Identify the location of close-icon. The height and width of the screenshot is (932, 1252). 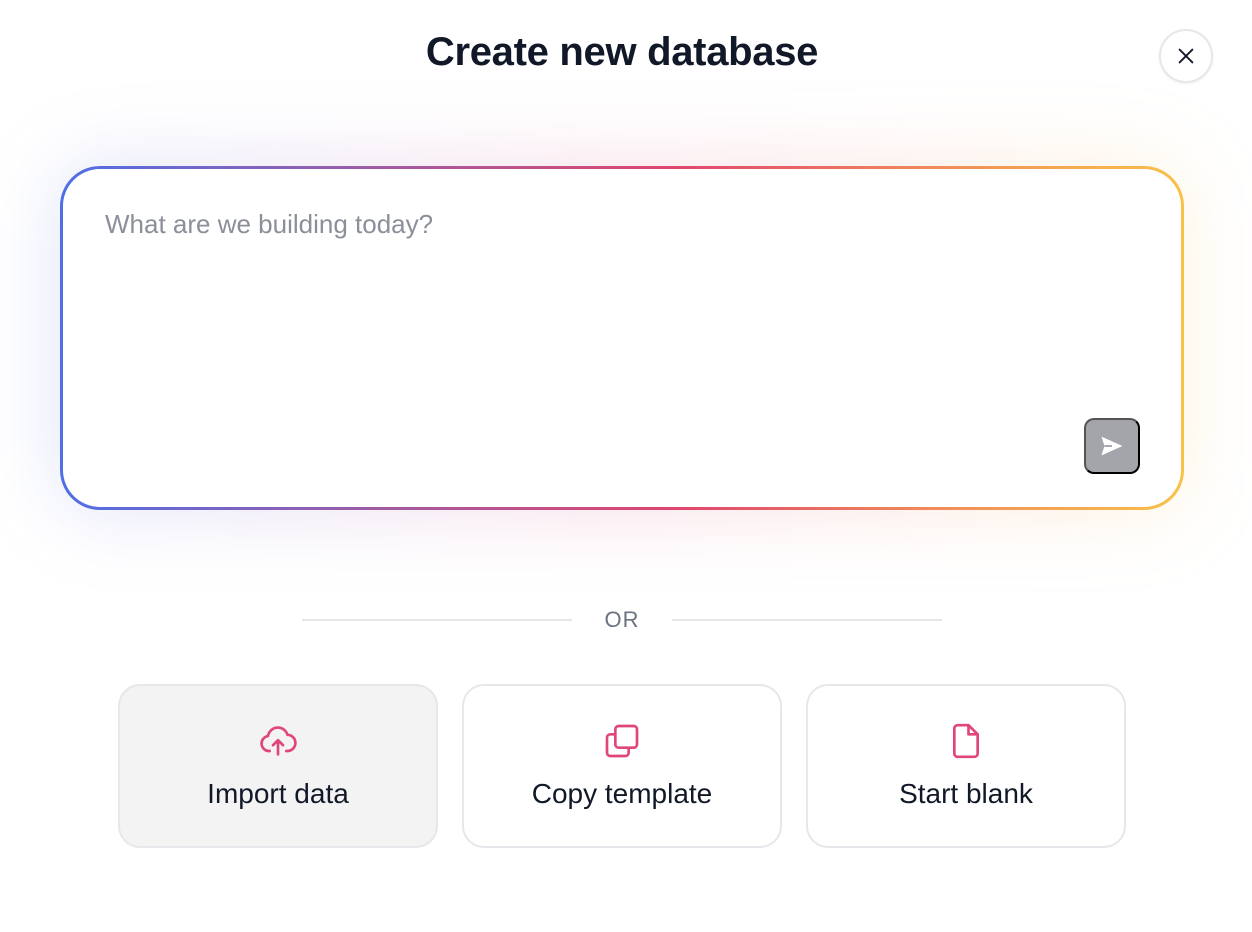
(1186, 56).